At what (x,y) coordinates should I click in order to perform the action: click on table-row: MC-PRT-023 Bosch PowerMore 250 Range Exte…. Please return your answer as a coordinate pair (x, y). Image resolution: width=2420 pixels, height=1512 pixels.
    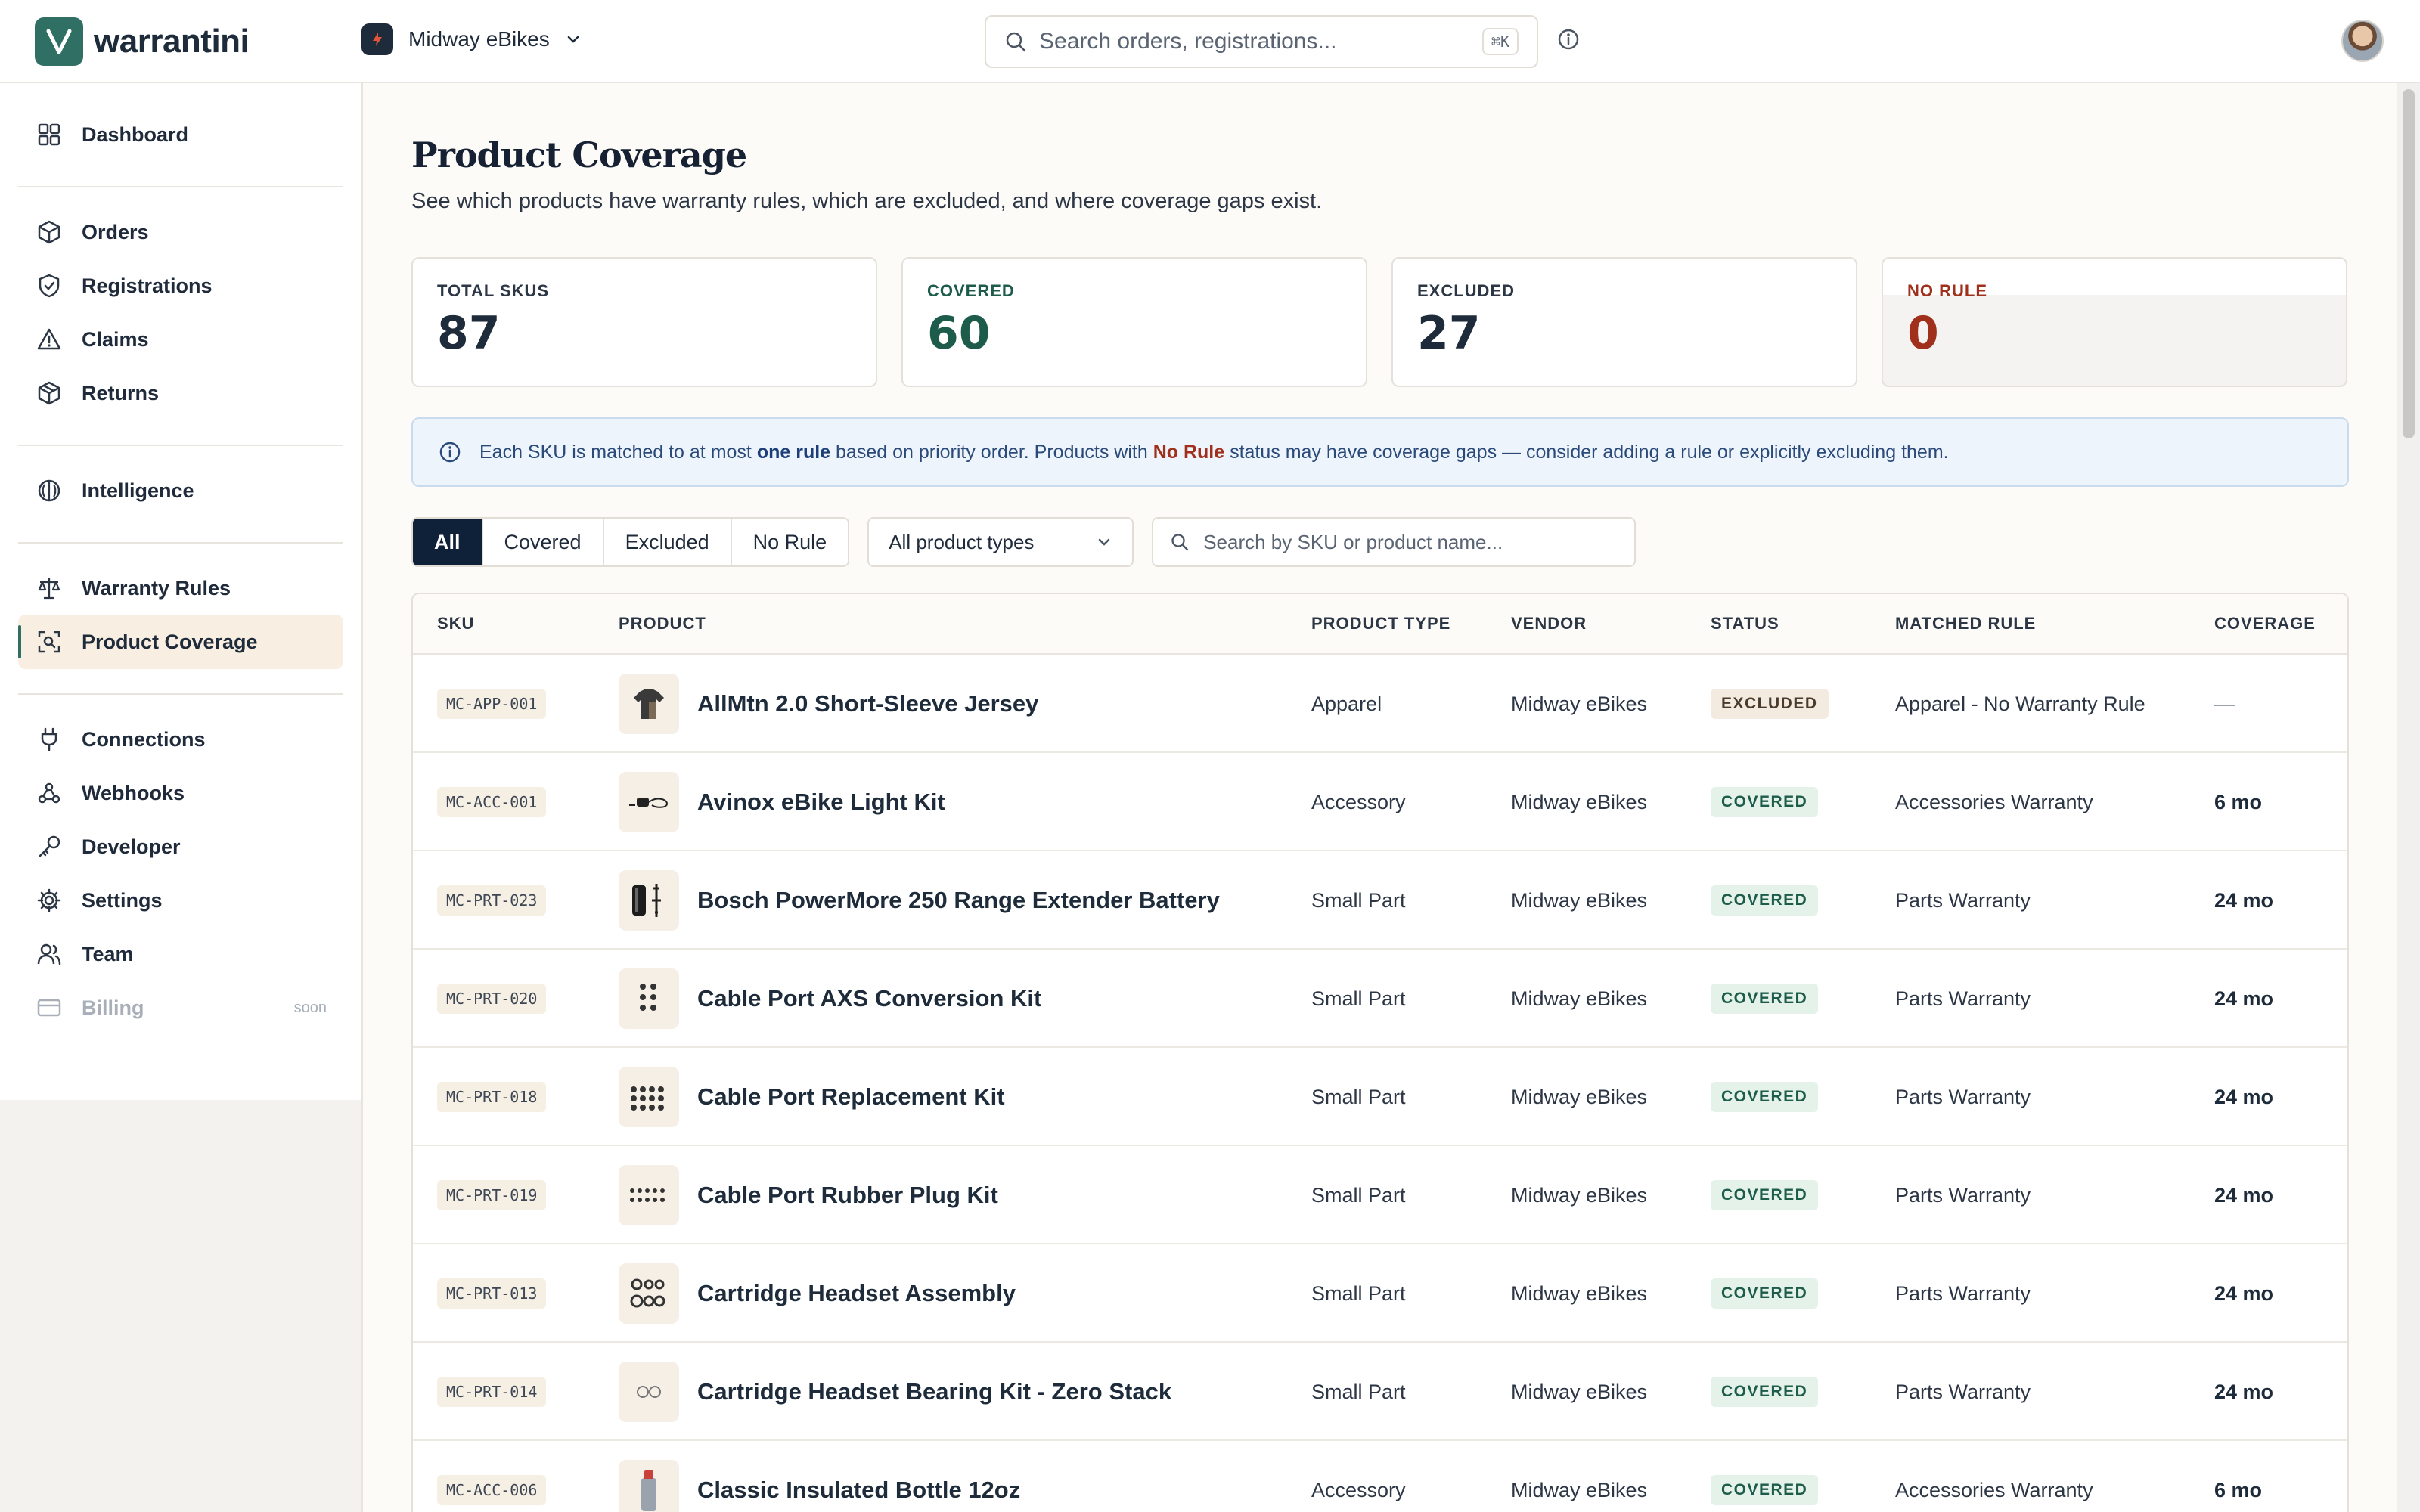
    Looking at the image, I should click on (1380, 900).